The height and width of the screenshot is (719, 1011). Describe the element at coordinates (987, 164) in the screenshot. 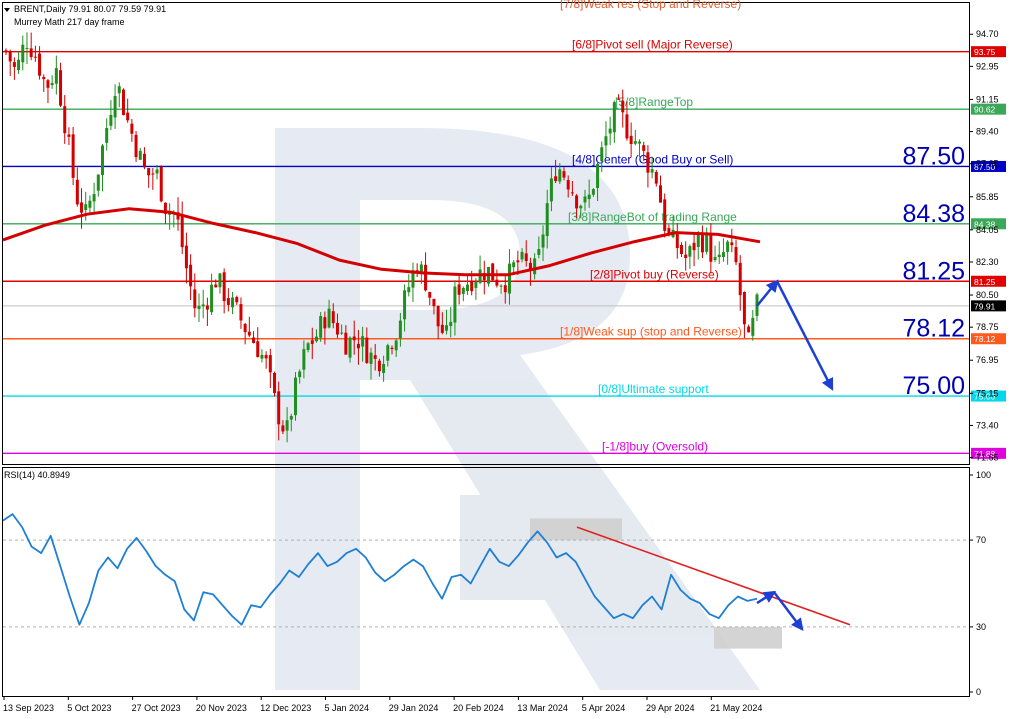

I see `svg-text: 87.65` at that location.